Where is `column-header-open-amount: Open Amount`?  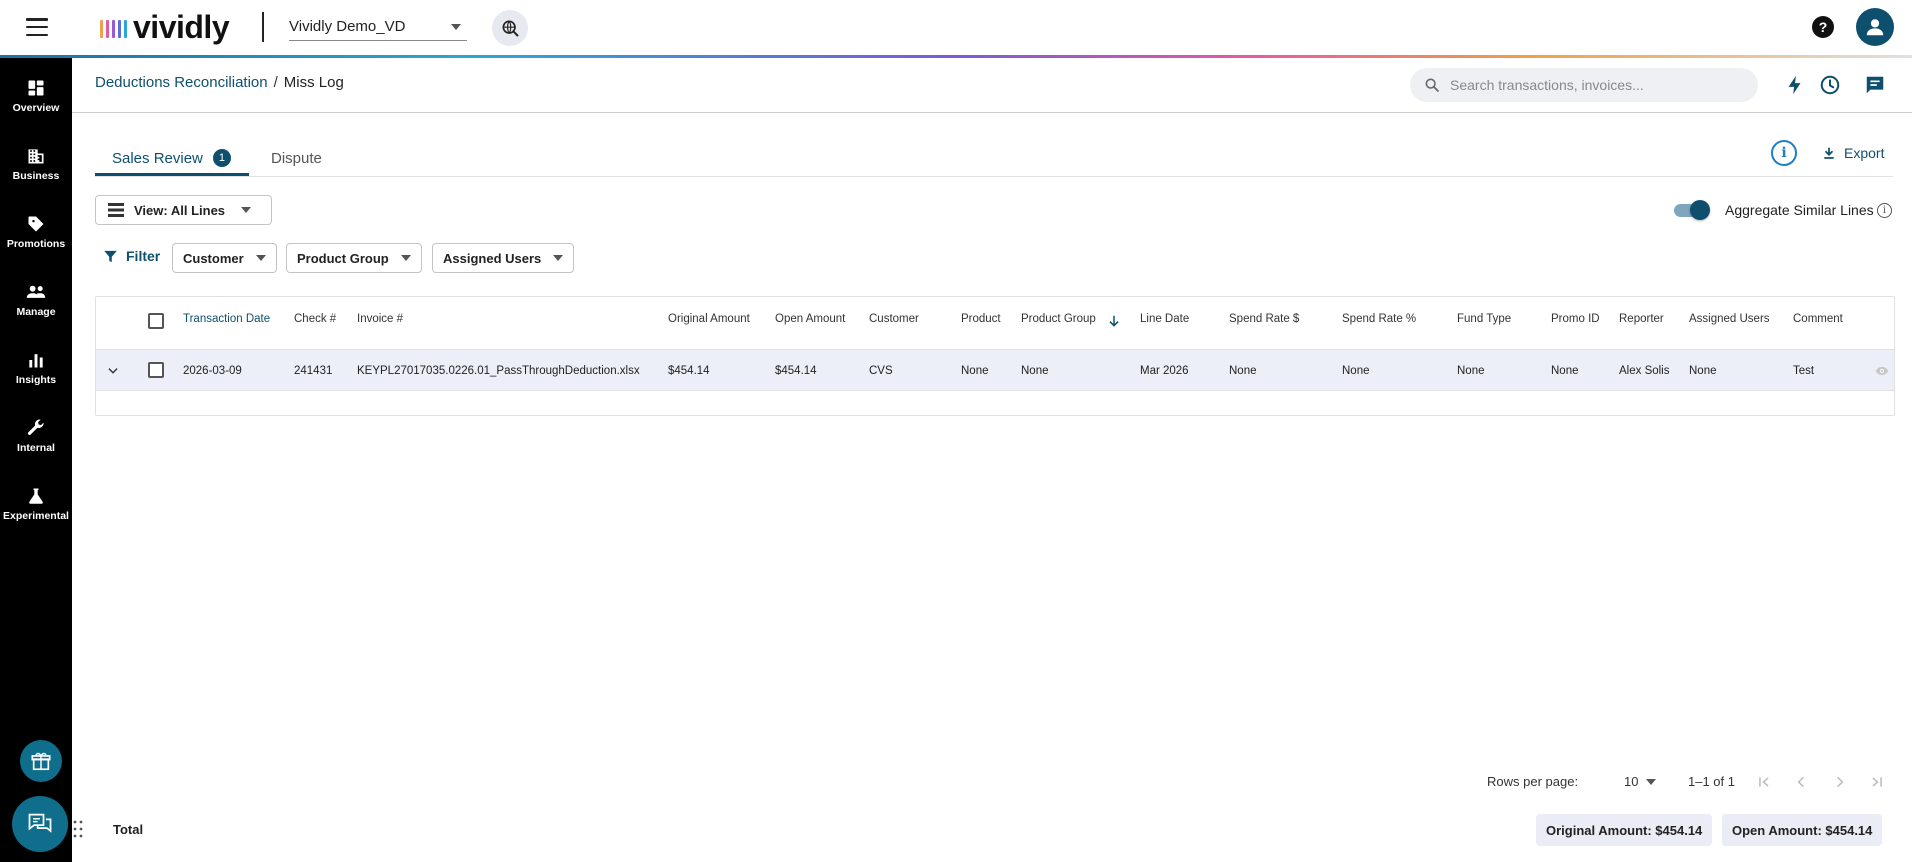
column-header-open-amount: Open Amount is located at coordinates (810, 319).